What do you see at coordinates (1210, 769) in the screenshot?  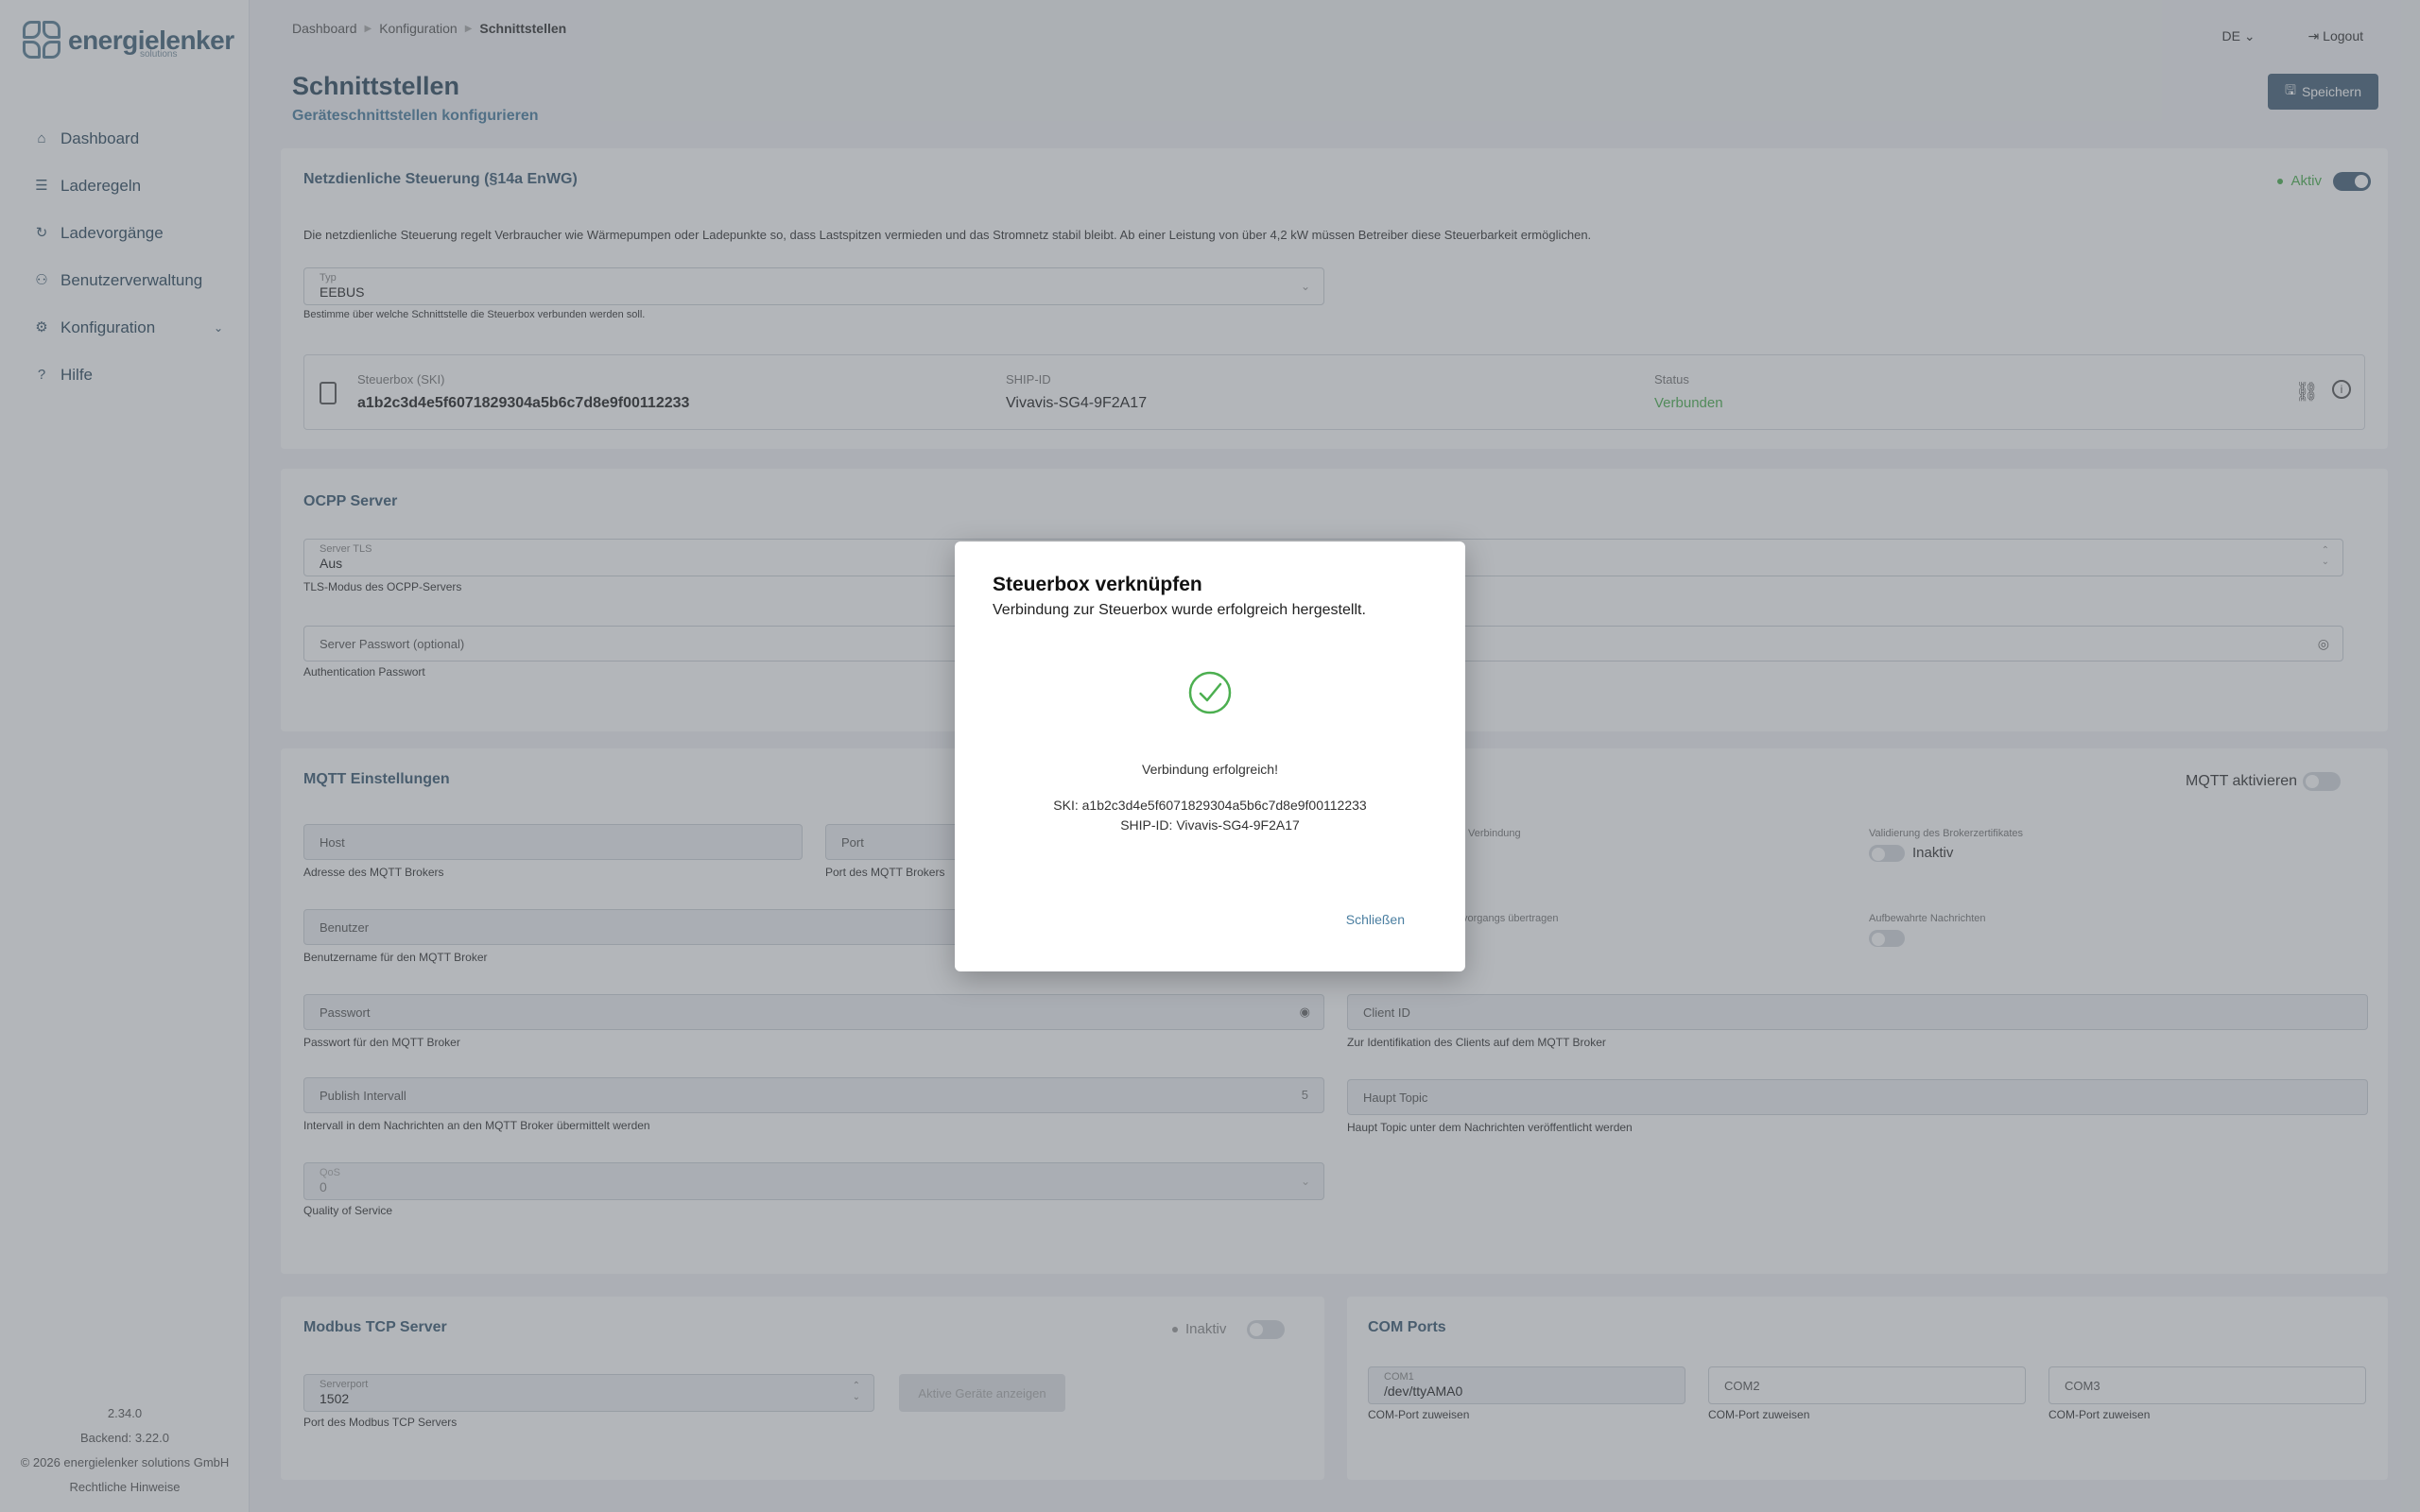 I see `dialog-success-text: Verbindung erfolgreich!` at bounding box center [1210, 769].